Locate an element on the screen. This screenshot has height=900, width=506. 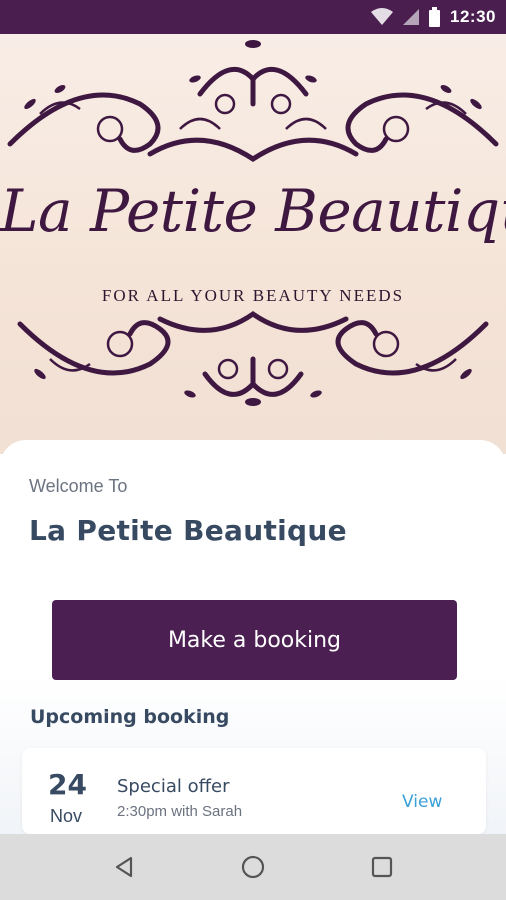
home-icon is located at coordinates (253, 867).